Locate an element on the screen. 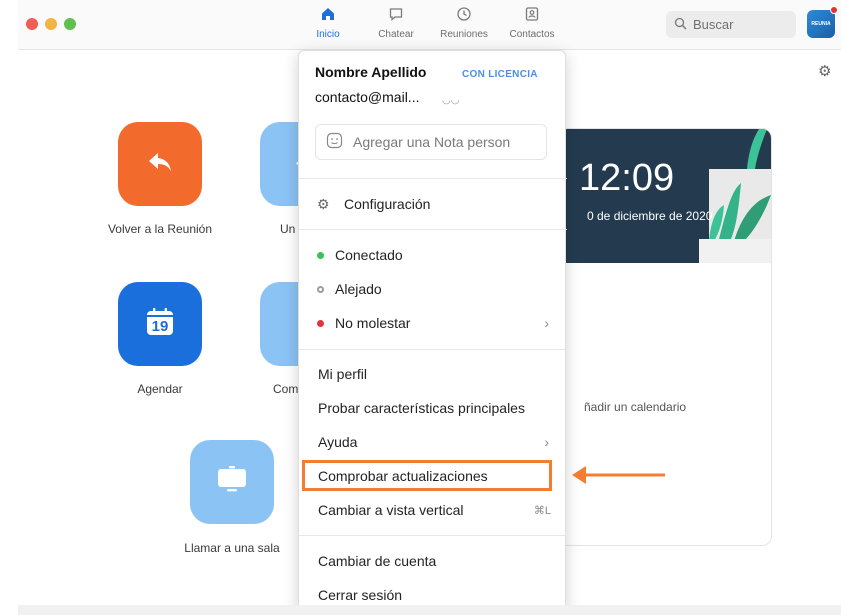 This screenshot has width=841, height=615. chat-icon is located at coordinates (396, 15).